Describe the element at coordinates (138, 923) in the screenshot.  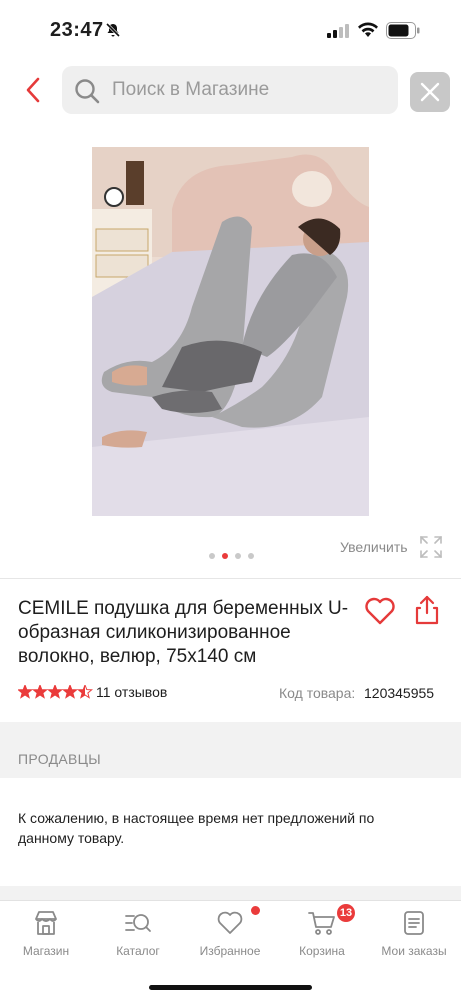
I see `catalog-search-icon` at that location.